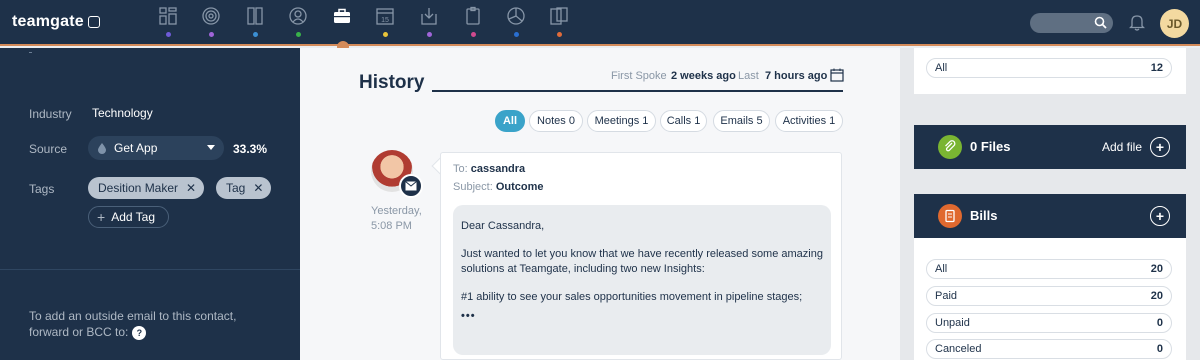 Image resolution: width=1200 pixels, height=360 pixels. Describe the element at coordinates (156, 148) in the screenshot. I see `source-select: Get App` at that location.